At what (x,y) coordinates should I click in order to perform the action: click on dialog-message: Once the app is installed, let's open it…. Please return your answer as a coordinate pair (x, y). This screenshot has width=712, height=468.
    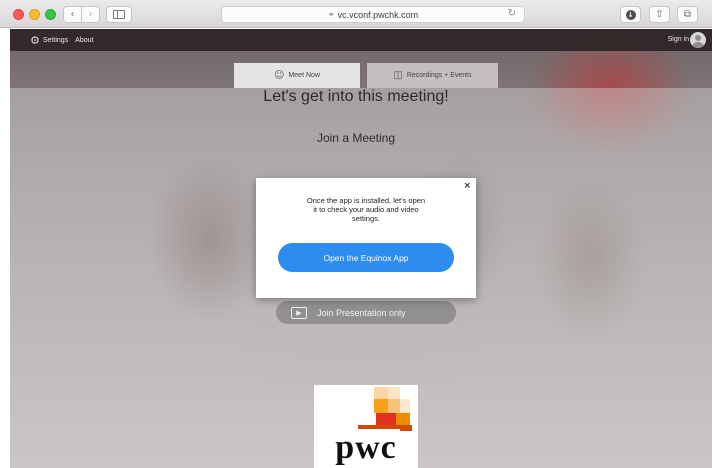
    Looking at the image, I should click on (366, 209).